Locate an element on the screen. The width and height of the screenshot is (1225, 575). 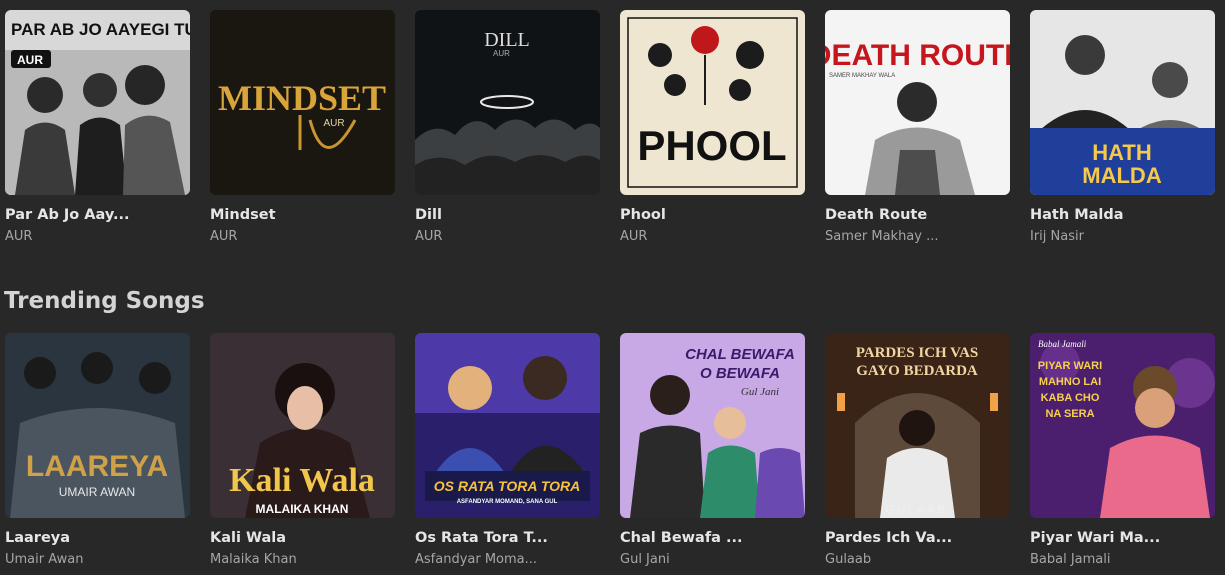
song-card: LAAREYA UMAIR AWAN Laareya Umair Awan is located at coordinates (97, 450).